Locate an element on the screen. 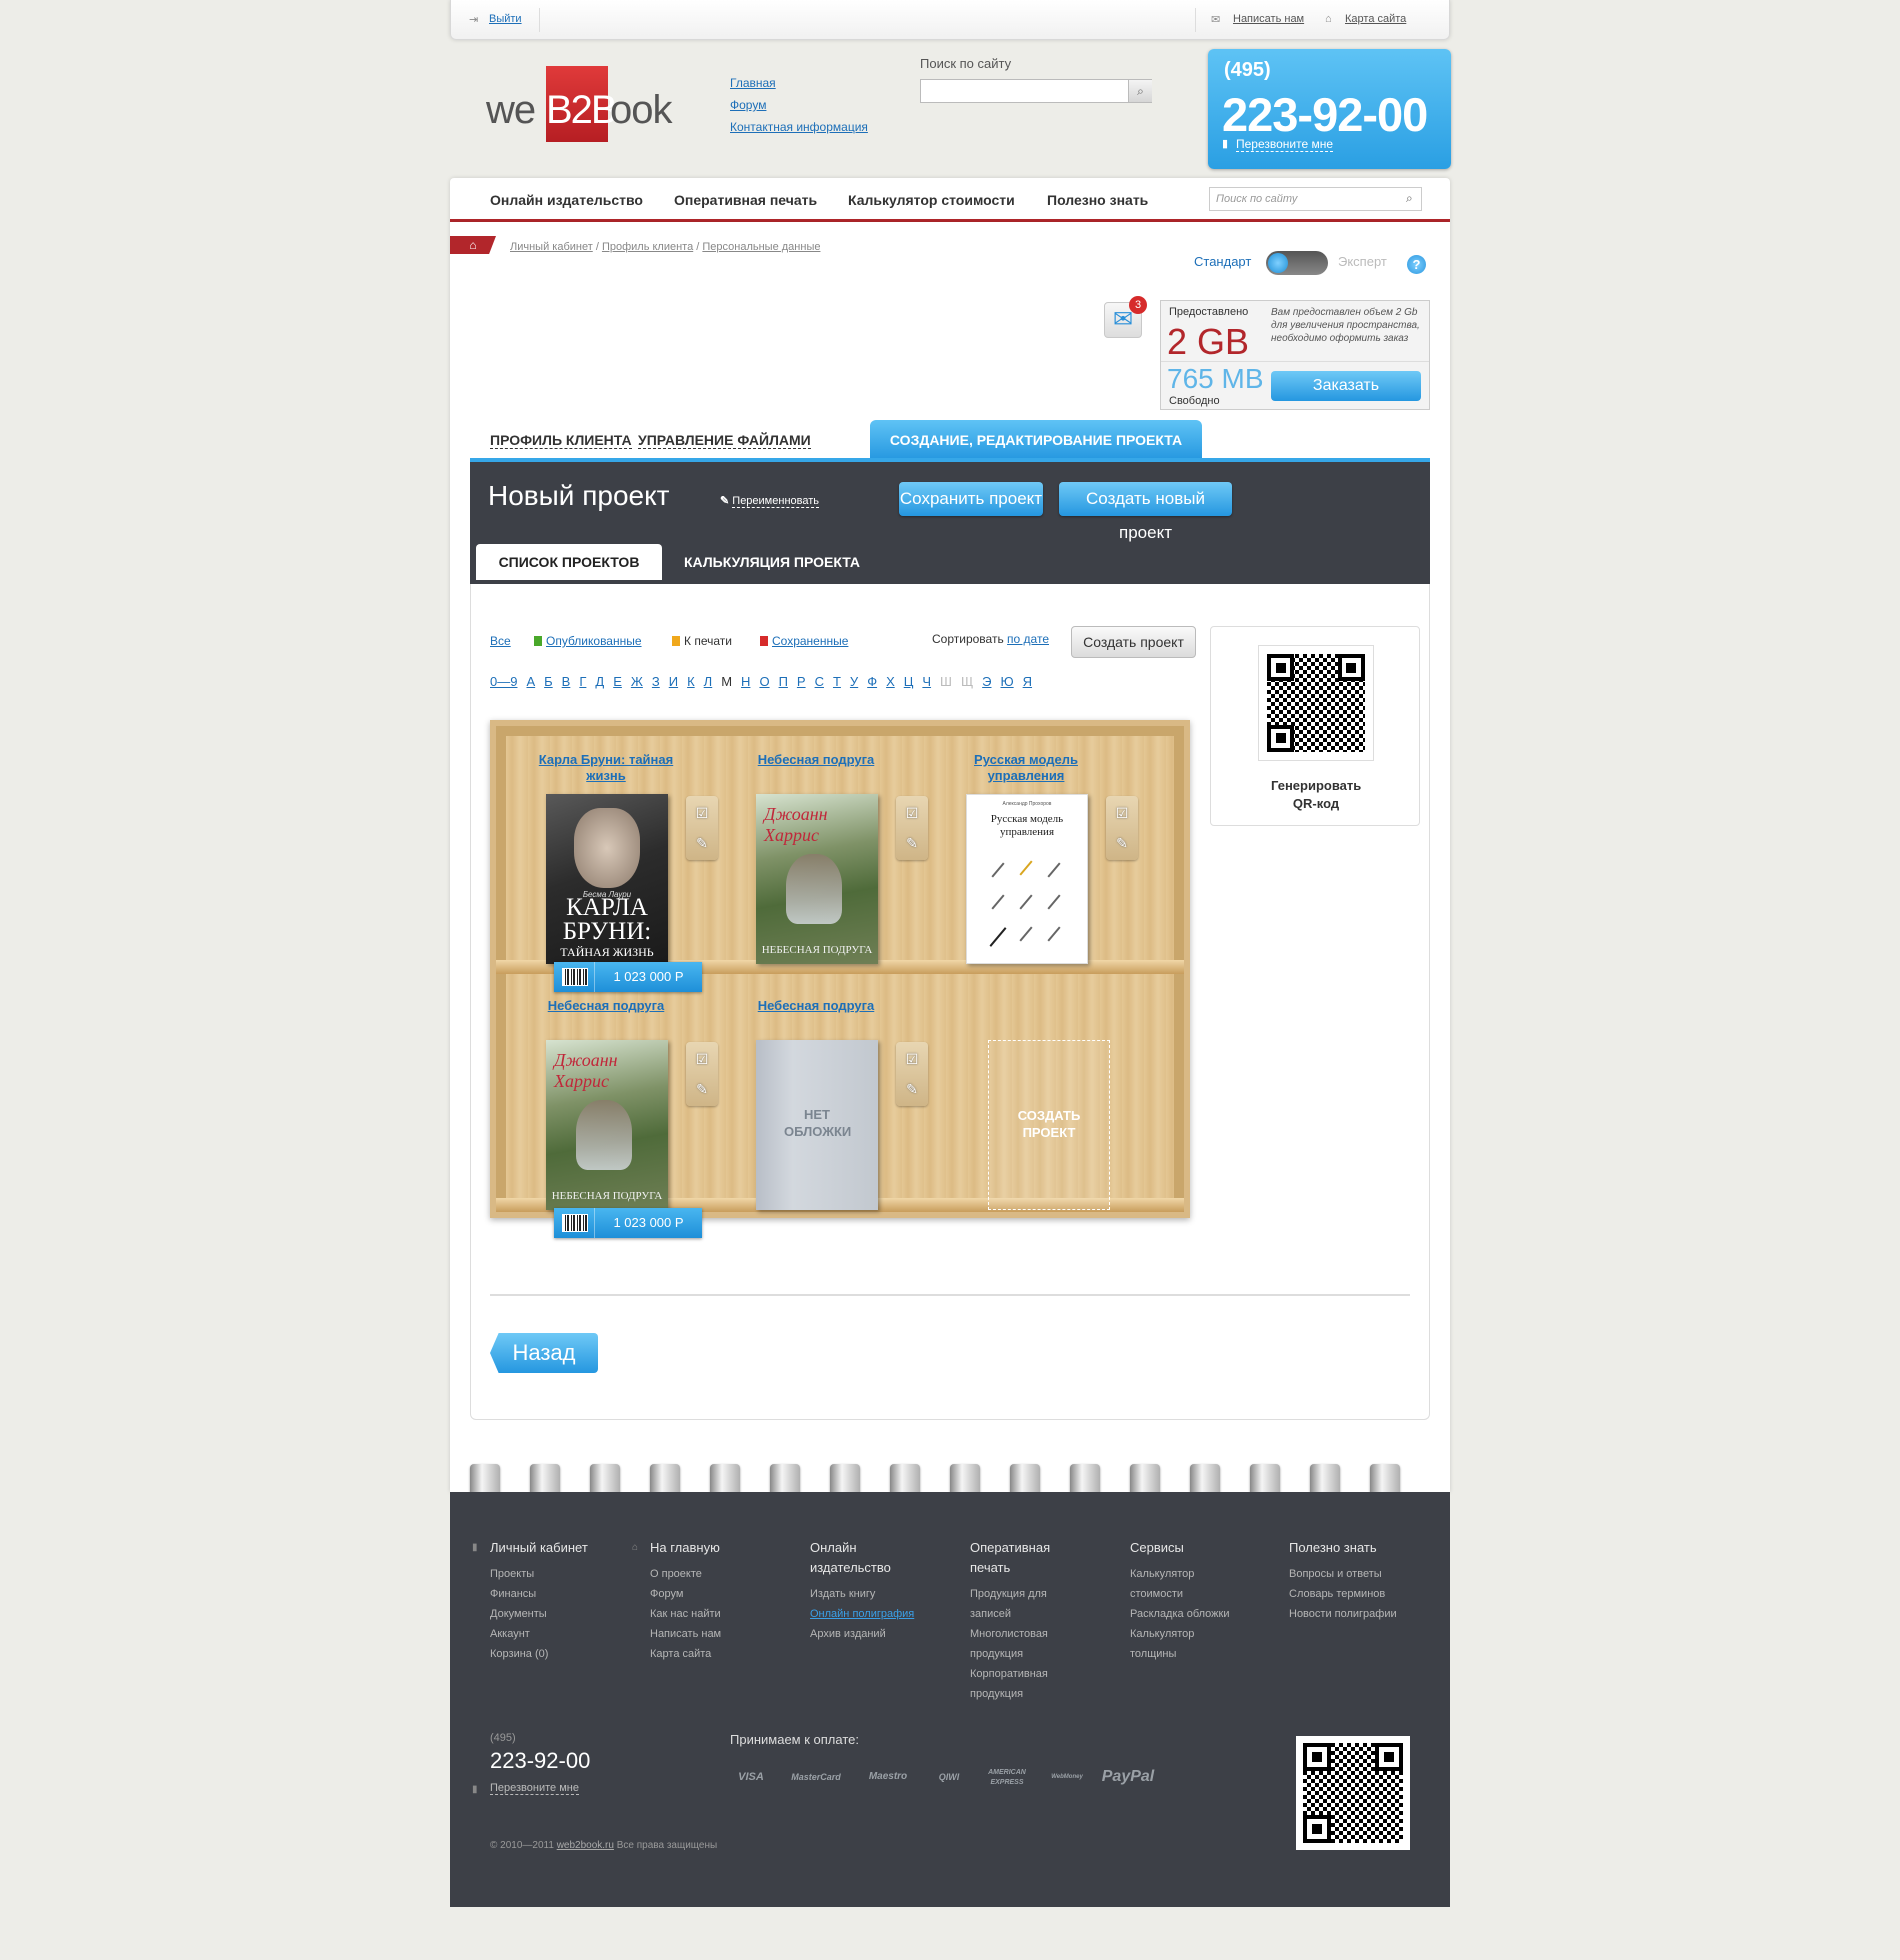 The image size is (1900, 1960). alphabet-letter: Ф is located at coordinates (872, 681).